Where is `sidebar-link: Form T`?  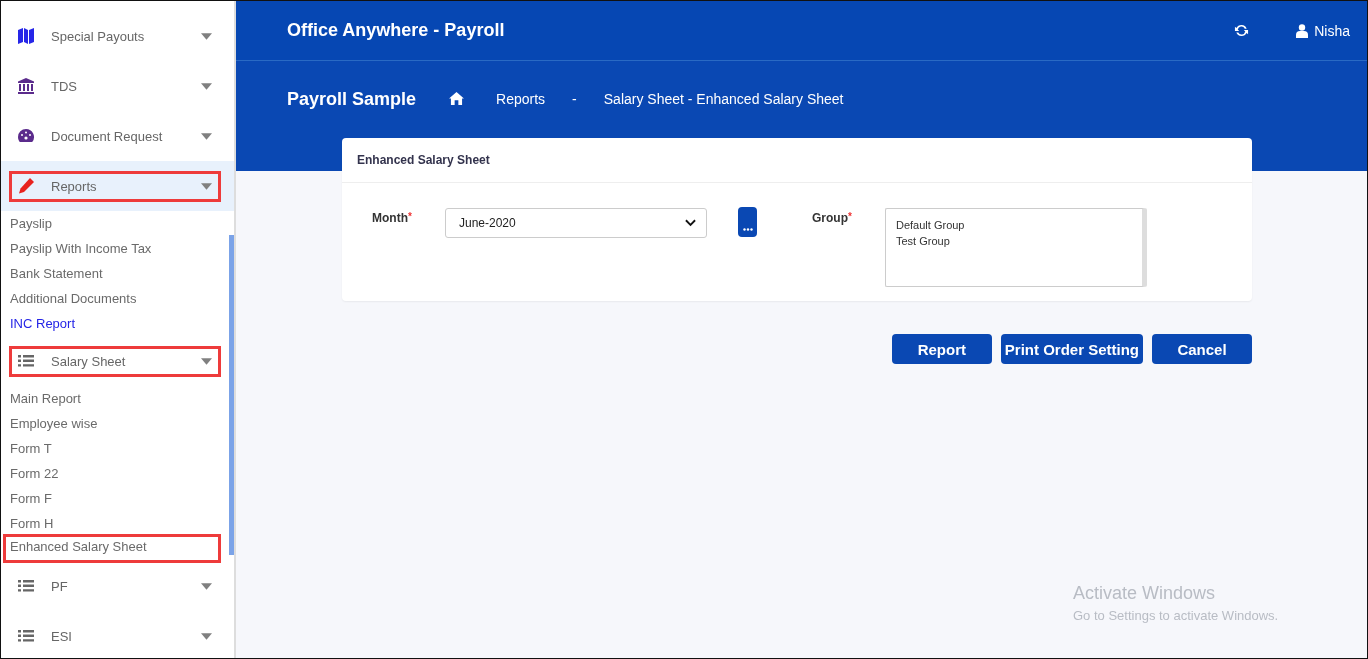
sidebar-link: Form T is located at coordinates (111, 448).